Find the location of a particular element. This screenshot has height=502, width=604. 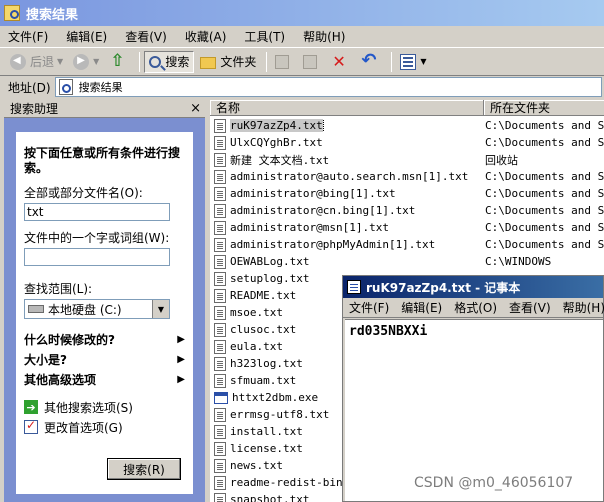

menu-view: 查看(V) is located at coordinates (146, 36).